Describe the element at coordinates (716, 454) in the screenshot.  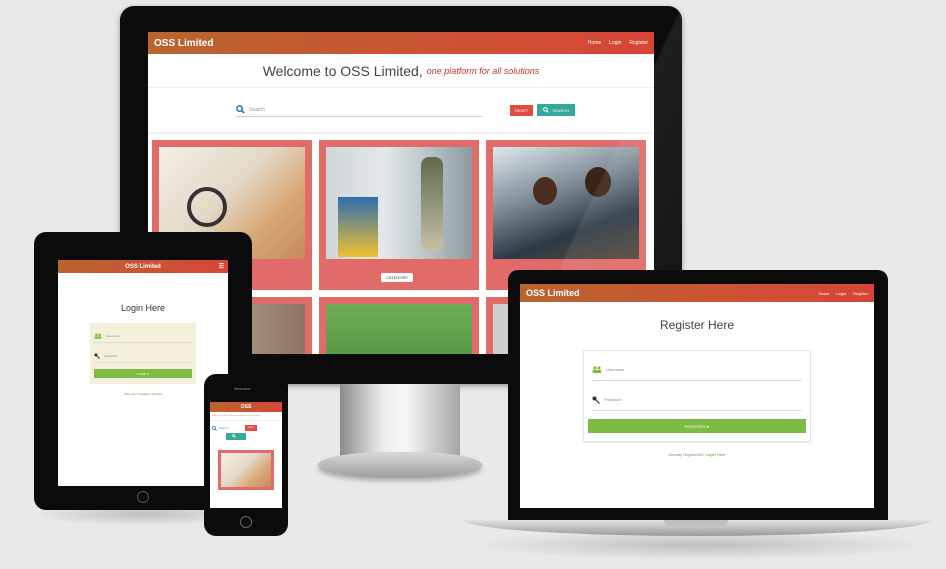
I see `login-here-link: Login Here` at that location.